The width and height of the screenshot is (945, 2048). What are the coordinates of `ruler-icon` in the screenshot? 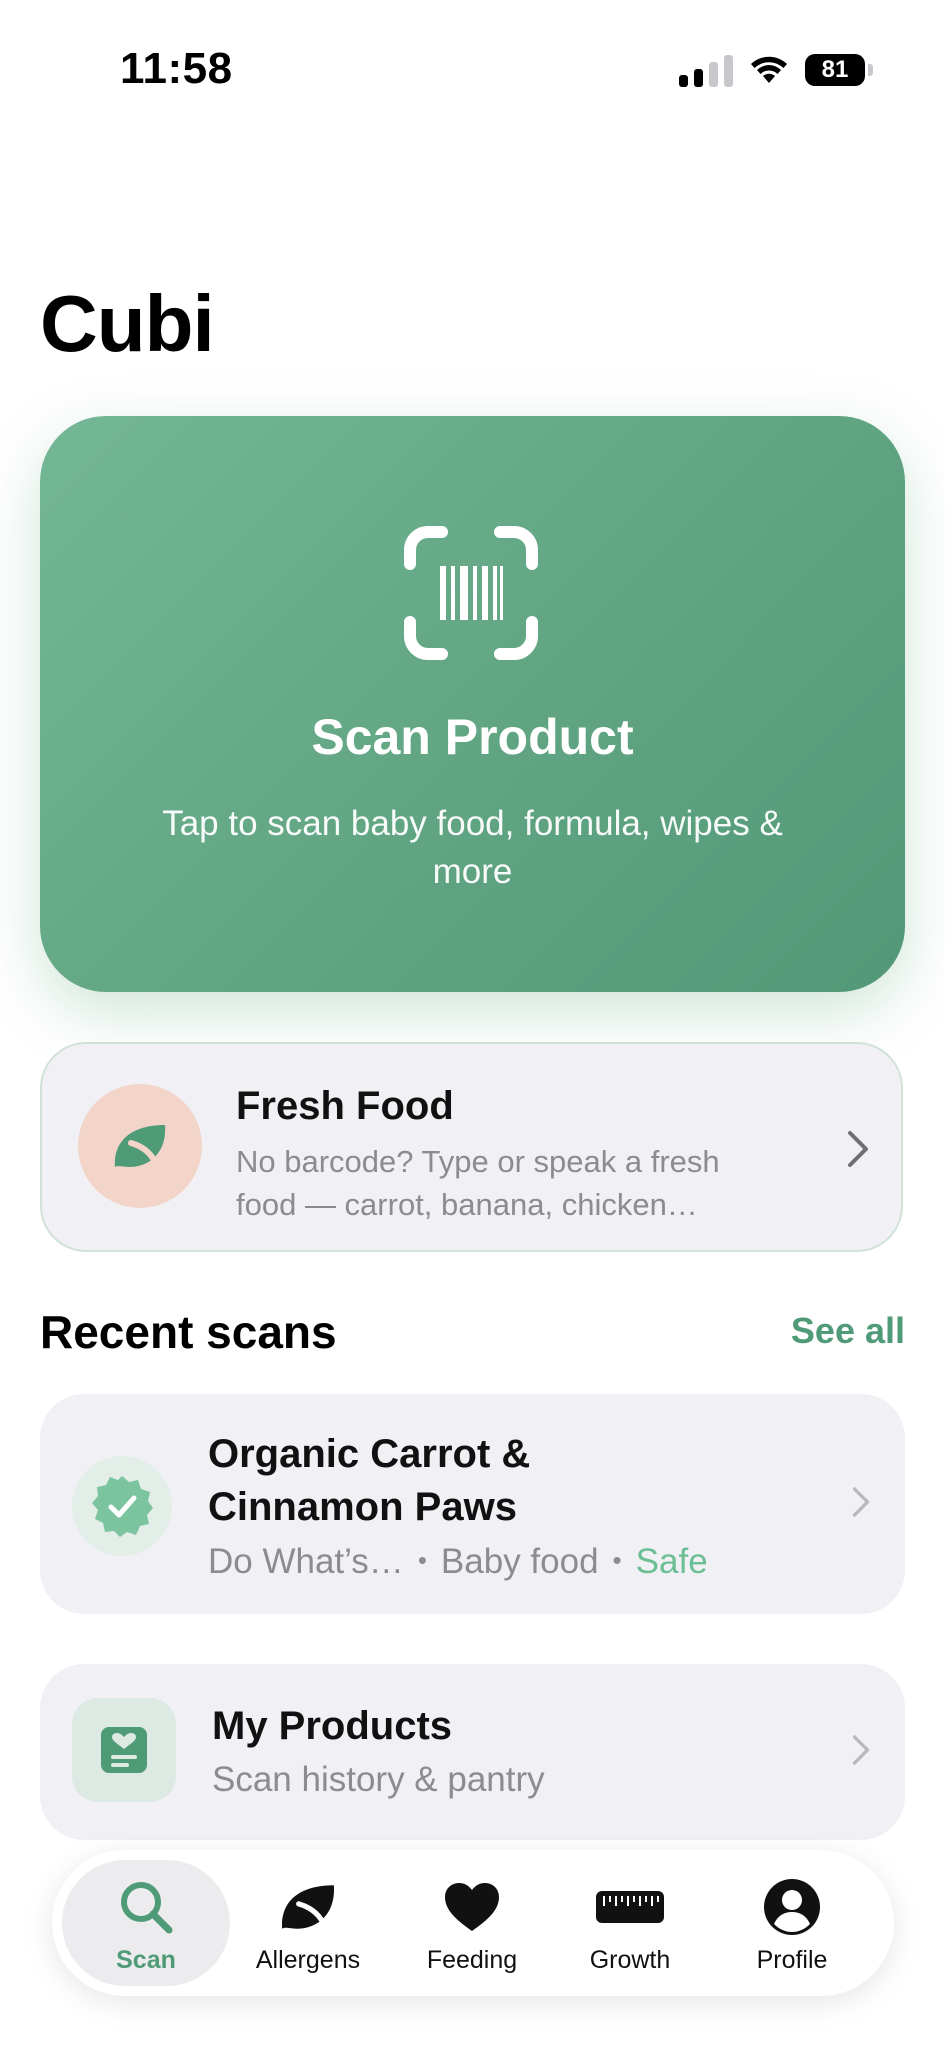 It's located at (630, 1907).